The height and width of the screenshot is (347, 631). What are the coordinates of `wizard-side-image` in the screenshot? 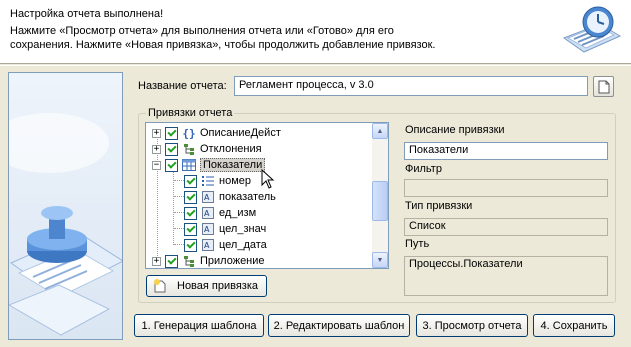 It's located at (65, 206).